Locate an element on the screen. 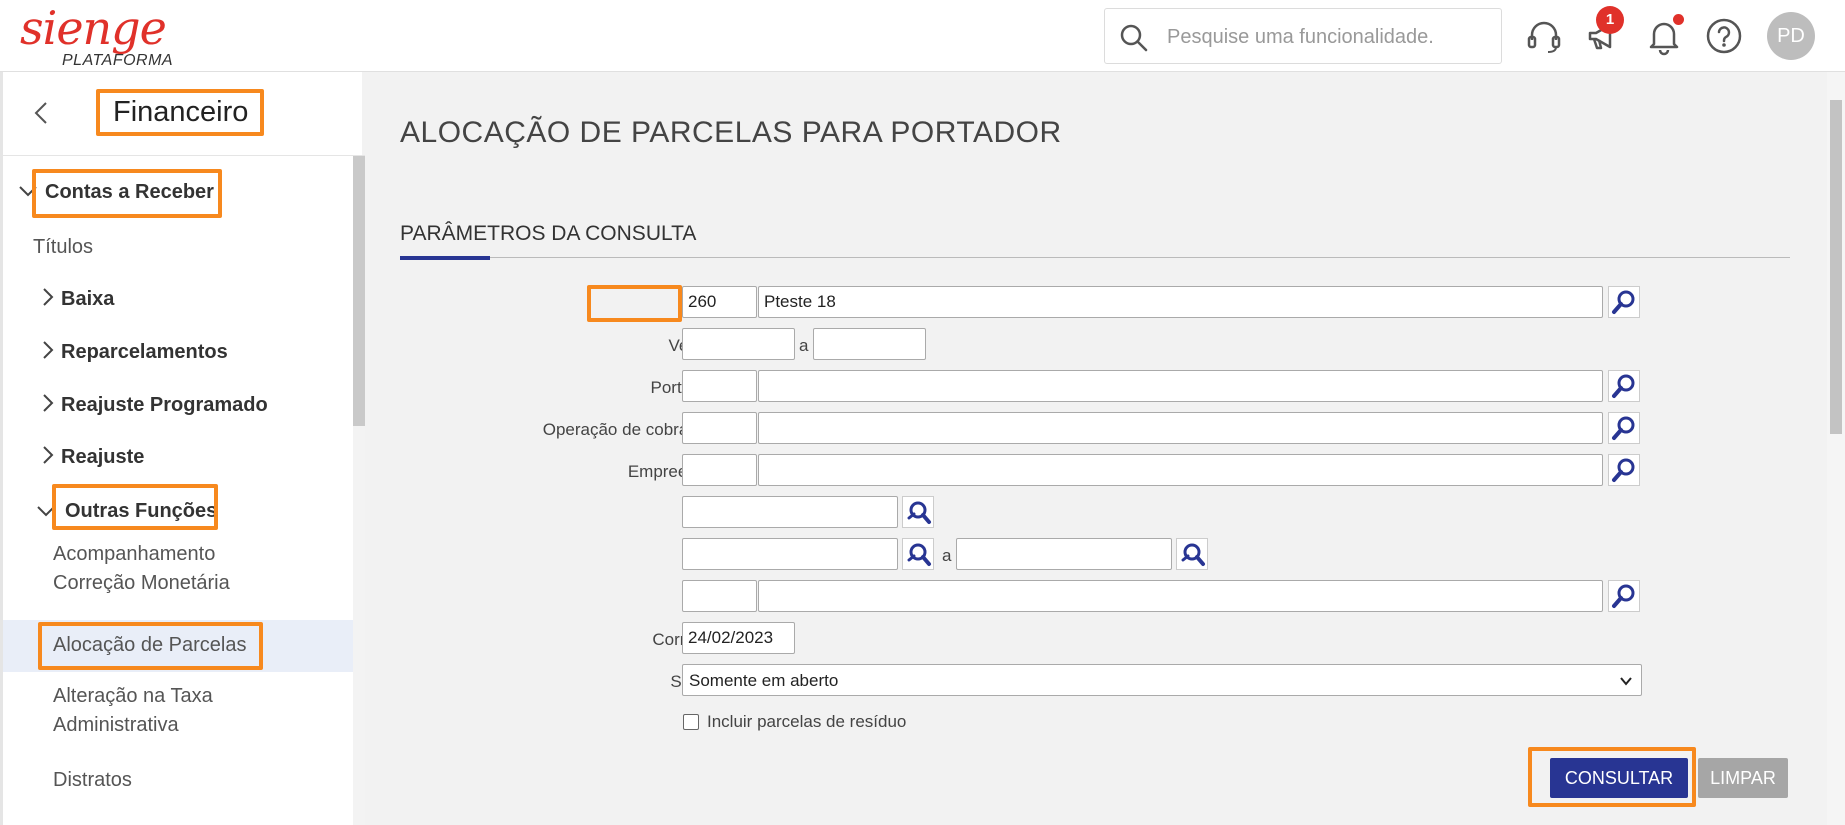 The width and height of the screenshot is (1845, 825). sidebar-item-alocacao-de-parcelas: Alocação de Parcelas is located at coordinates (178, 646).